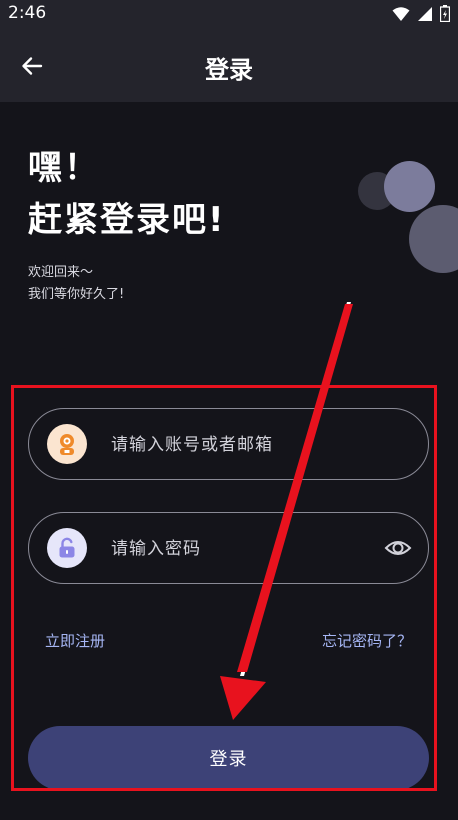 The height and width of the screenshot is (820, 458). What do you see at coordinates (76, 284) in the screenshot?
I see `welcome-text: 欢迎回来～ 我们等你好久了!` at bounding box center [76, 284].